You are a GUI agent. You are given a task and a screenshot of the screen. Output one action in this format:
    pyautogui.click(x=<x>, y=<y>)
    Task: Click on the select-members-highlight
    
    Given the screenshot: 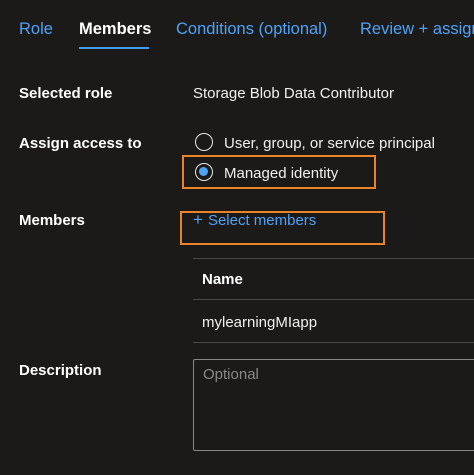 What is the action you would take?
    pyautogui.click(x=282, y=228)
    